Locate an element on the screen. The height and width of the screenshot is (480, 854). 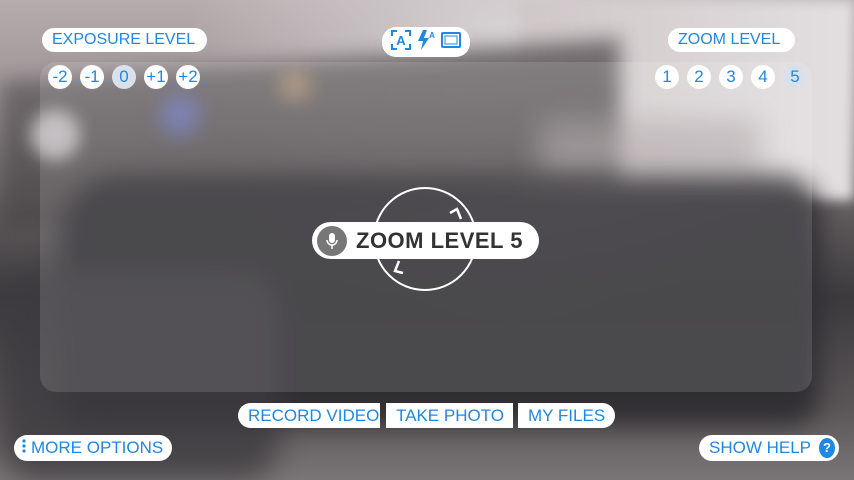
camera-mode-toolbar: A A is located at coordinates (426, 42).